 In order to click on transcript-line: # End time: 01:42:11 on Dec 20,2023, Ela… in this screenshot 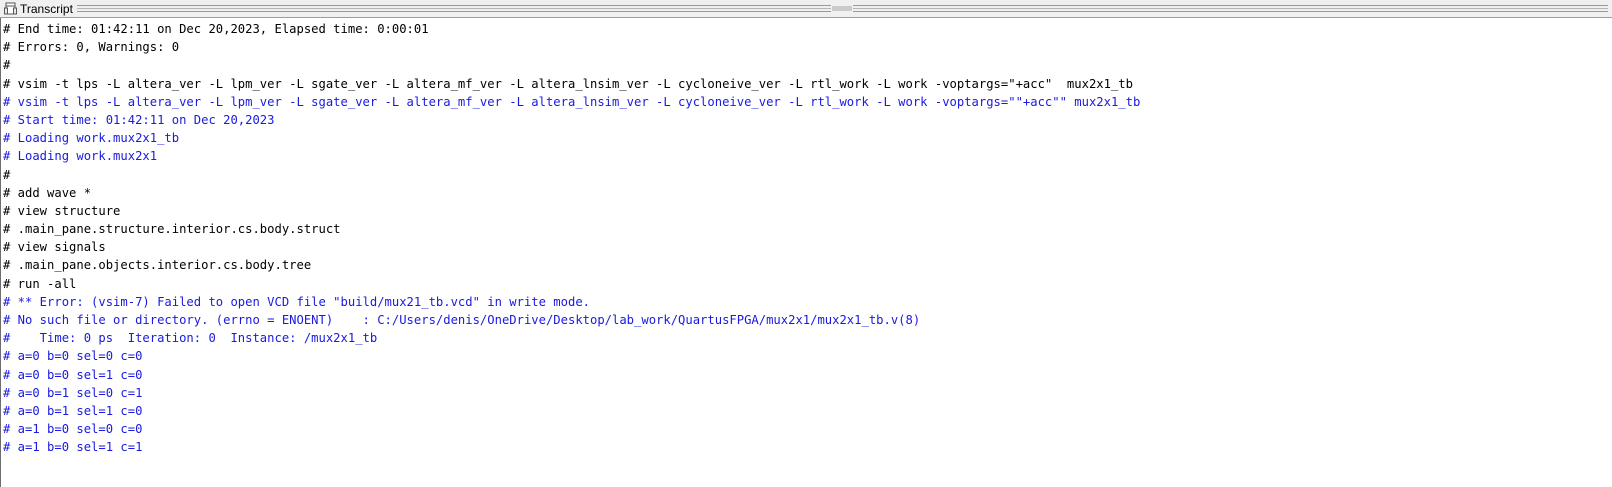, I will do `click(216, 29)`.